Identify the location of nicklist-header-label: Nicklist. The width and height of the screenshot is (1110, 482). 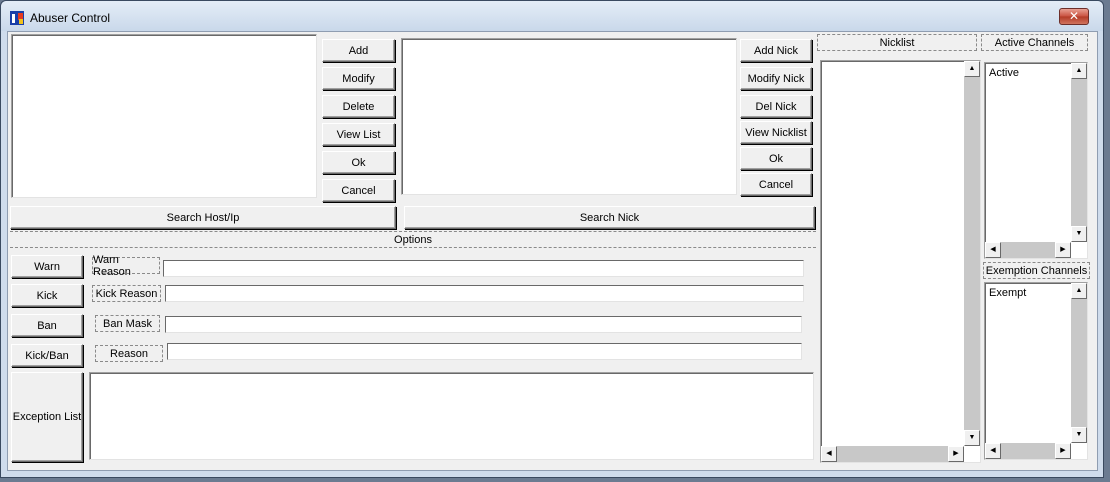
(897, 42).